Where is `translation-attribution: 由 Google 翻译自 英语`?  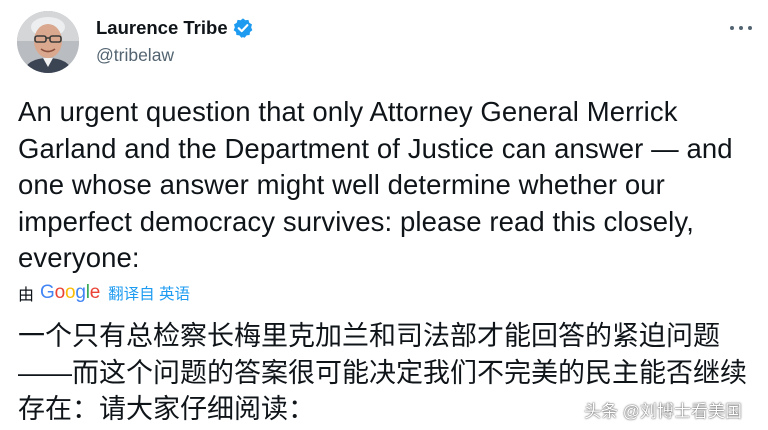 translation-attribution: 由 Google 翻译自 英语 is located at coordinates (104, 293).